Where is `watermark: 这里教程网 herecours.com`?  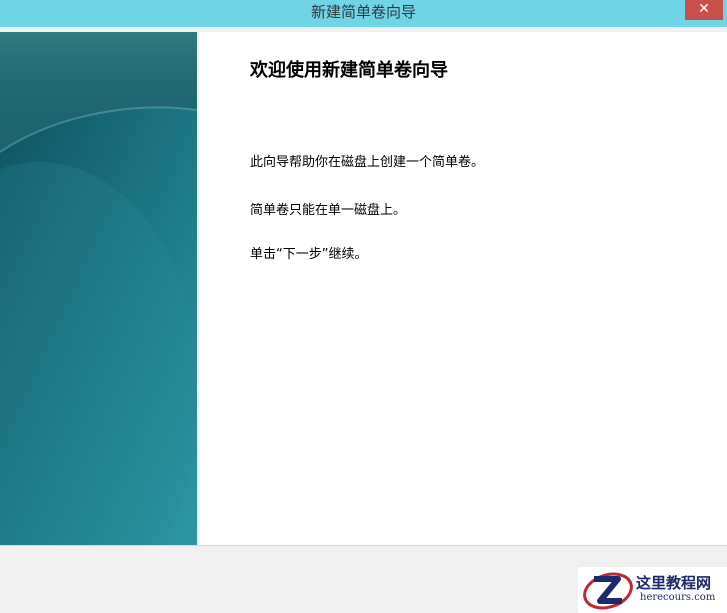
watermark: 这里教程网 herecours.com is located at coordinates (652, 590).